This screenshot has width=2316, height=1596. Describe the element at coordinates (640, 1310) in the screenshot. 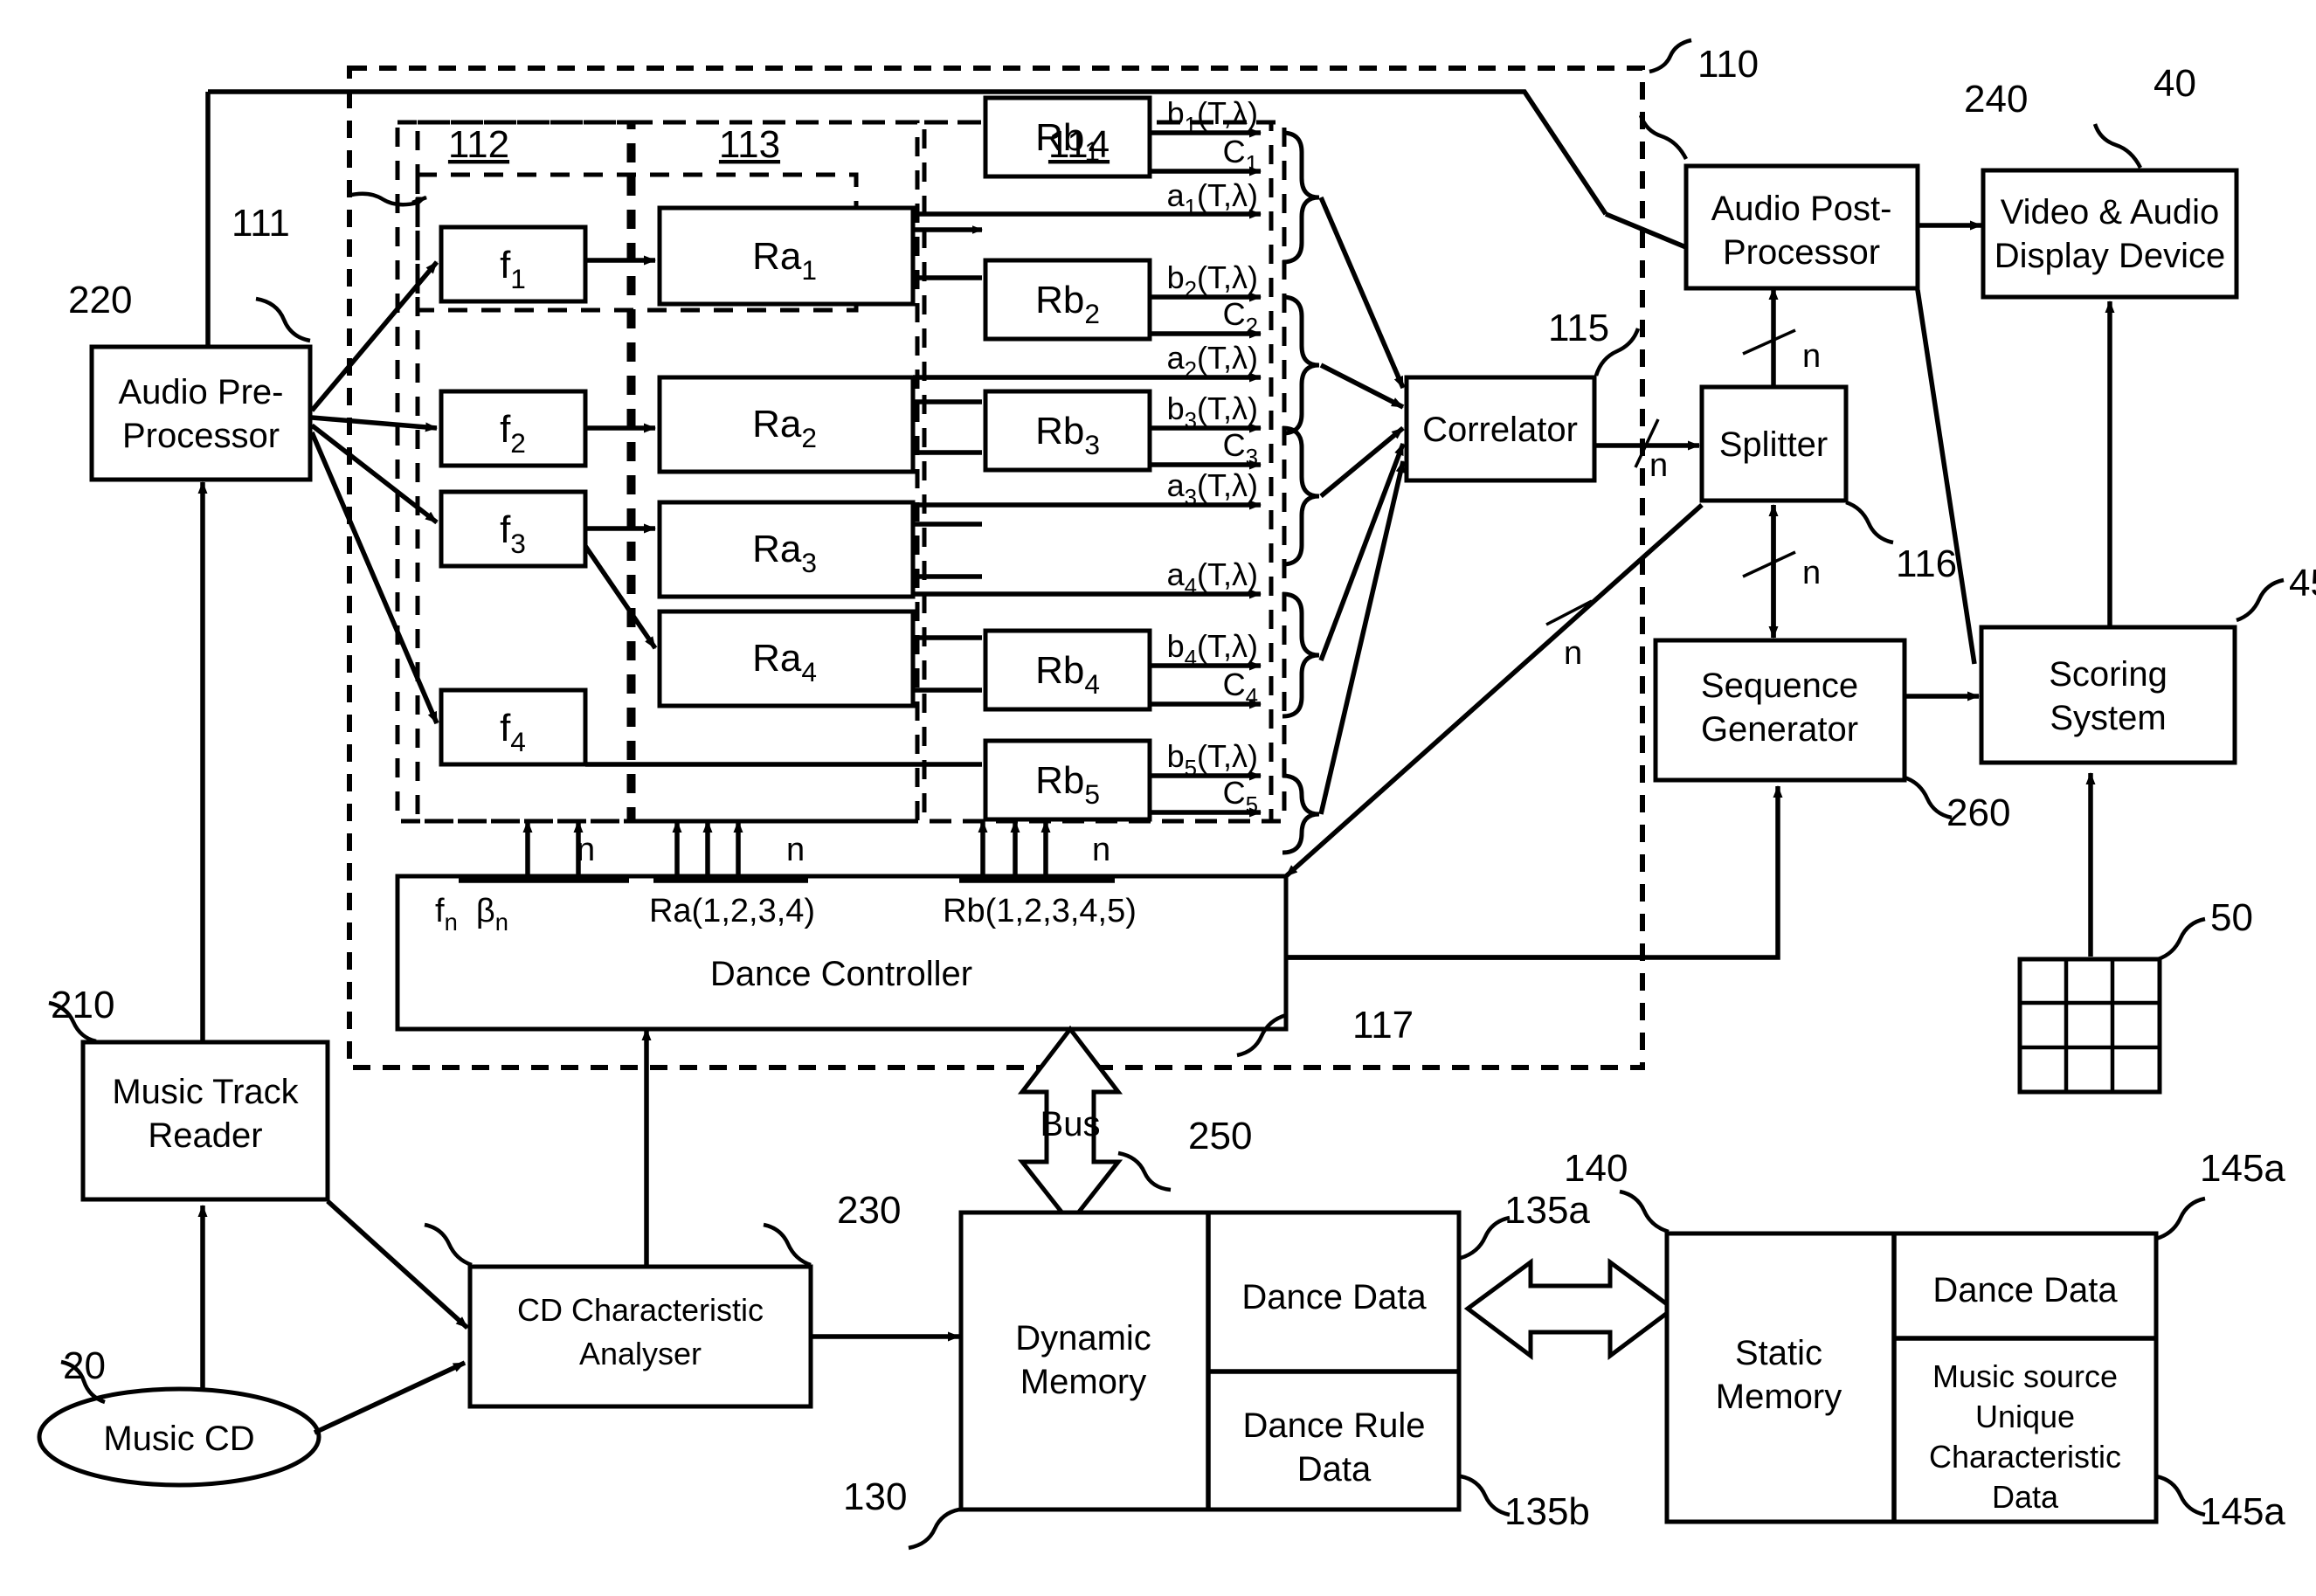

I see `cd-analyser-label-1: CD Characteristic` at that location.